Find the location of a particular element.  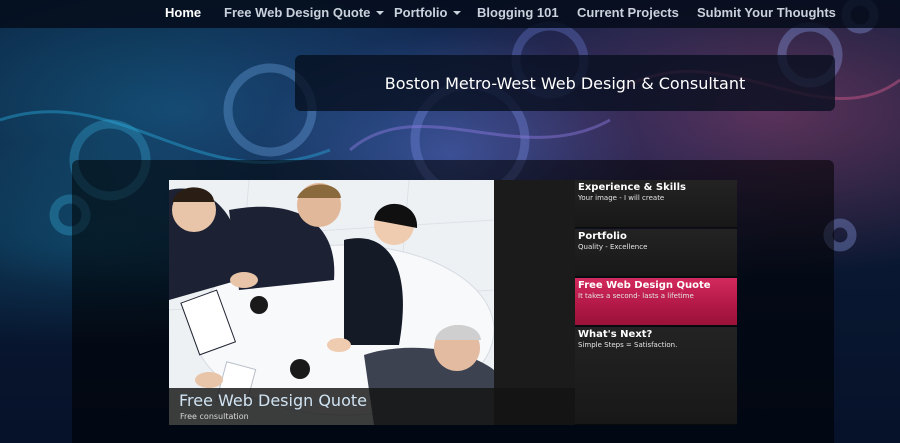

nav-portfolio: Portfolio is located at coordinates (428, 12).